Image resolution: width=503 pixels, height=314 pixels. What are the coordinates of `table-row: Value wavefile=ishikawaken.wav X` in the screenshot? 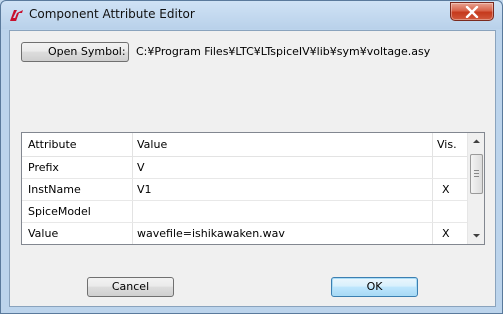 It's located at (244, 233).